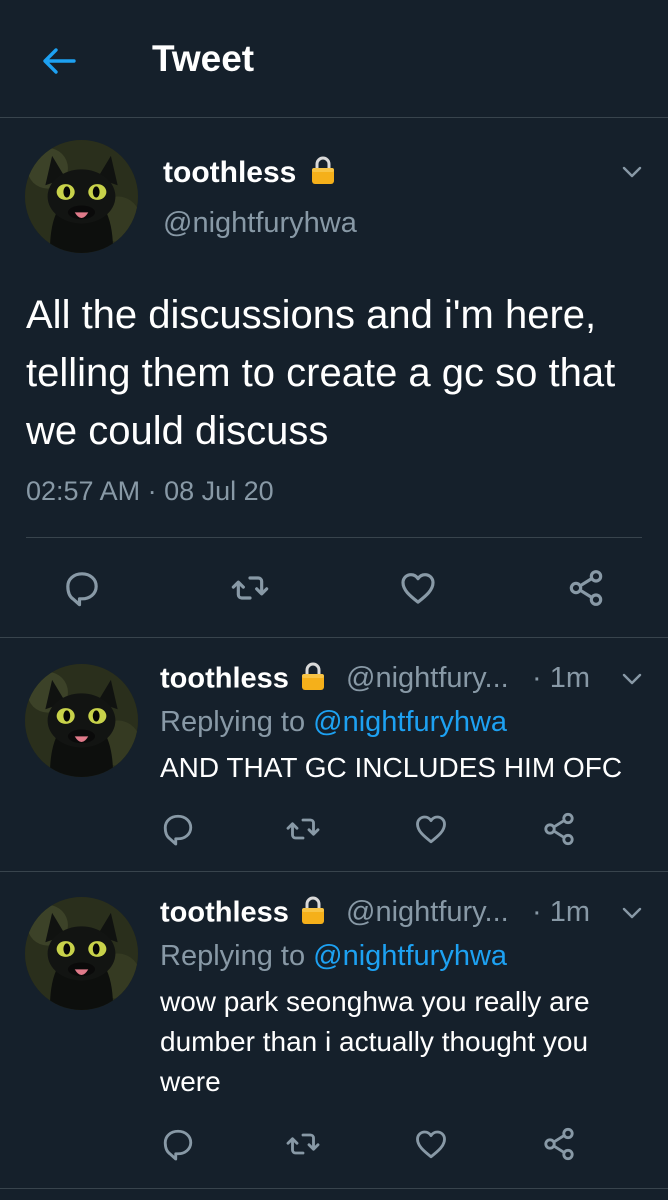 Image resolution: width=668 pixels, height=1200 pixels. Describe the element at coordinates (249, 174) in the screenshot. I see `author-name: toothless` at that location.